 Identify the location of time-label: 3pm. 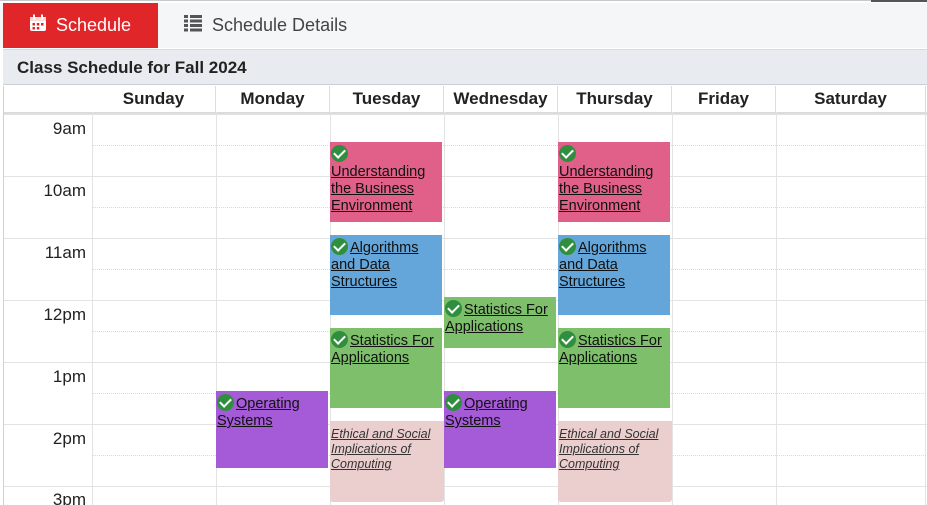
(69, 497).